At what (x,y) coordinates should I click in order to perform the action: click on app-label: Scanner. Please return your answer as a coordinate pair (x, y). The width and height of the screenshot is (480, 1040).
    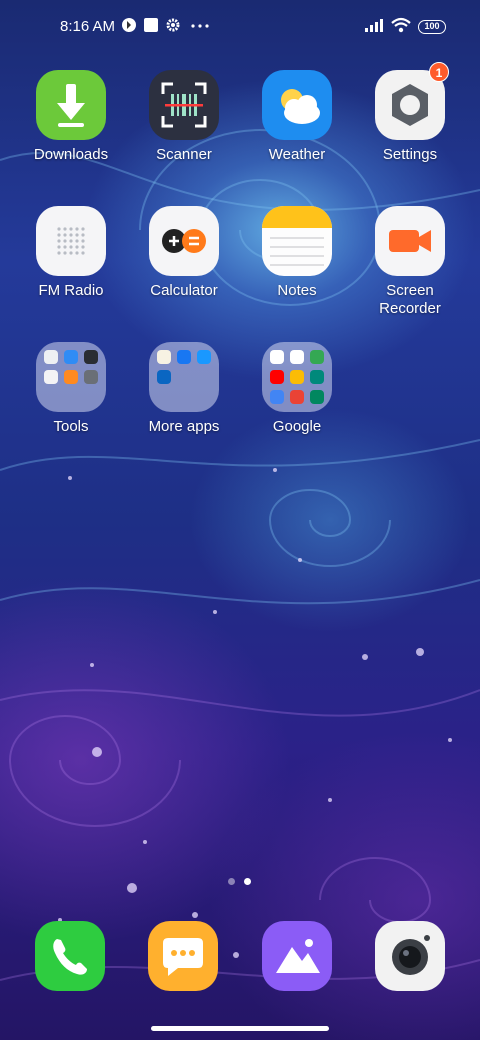
    Looking at the image, I should click on (184, 154).